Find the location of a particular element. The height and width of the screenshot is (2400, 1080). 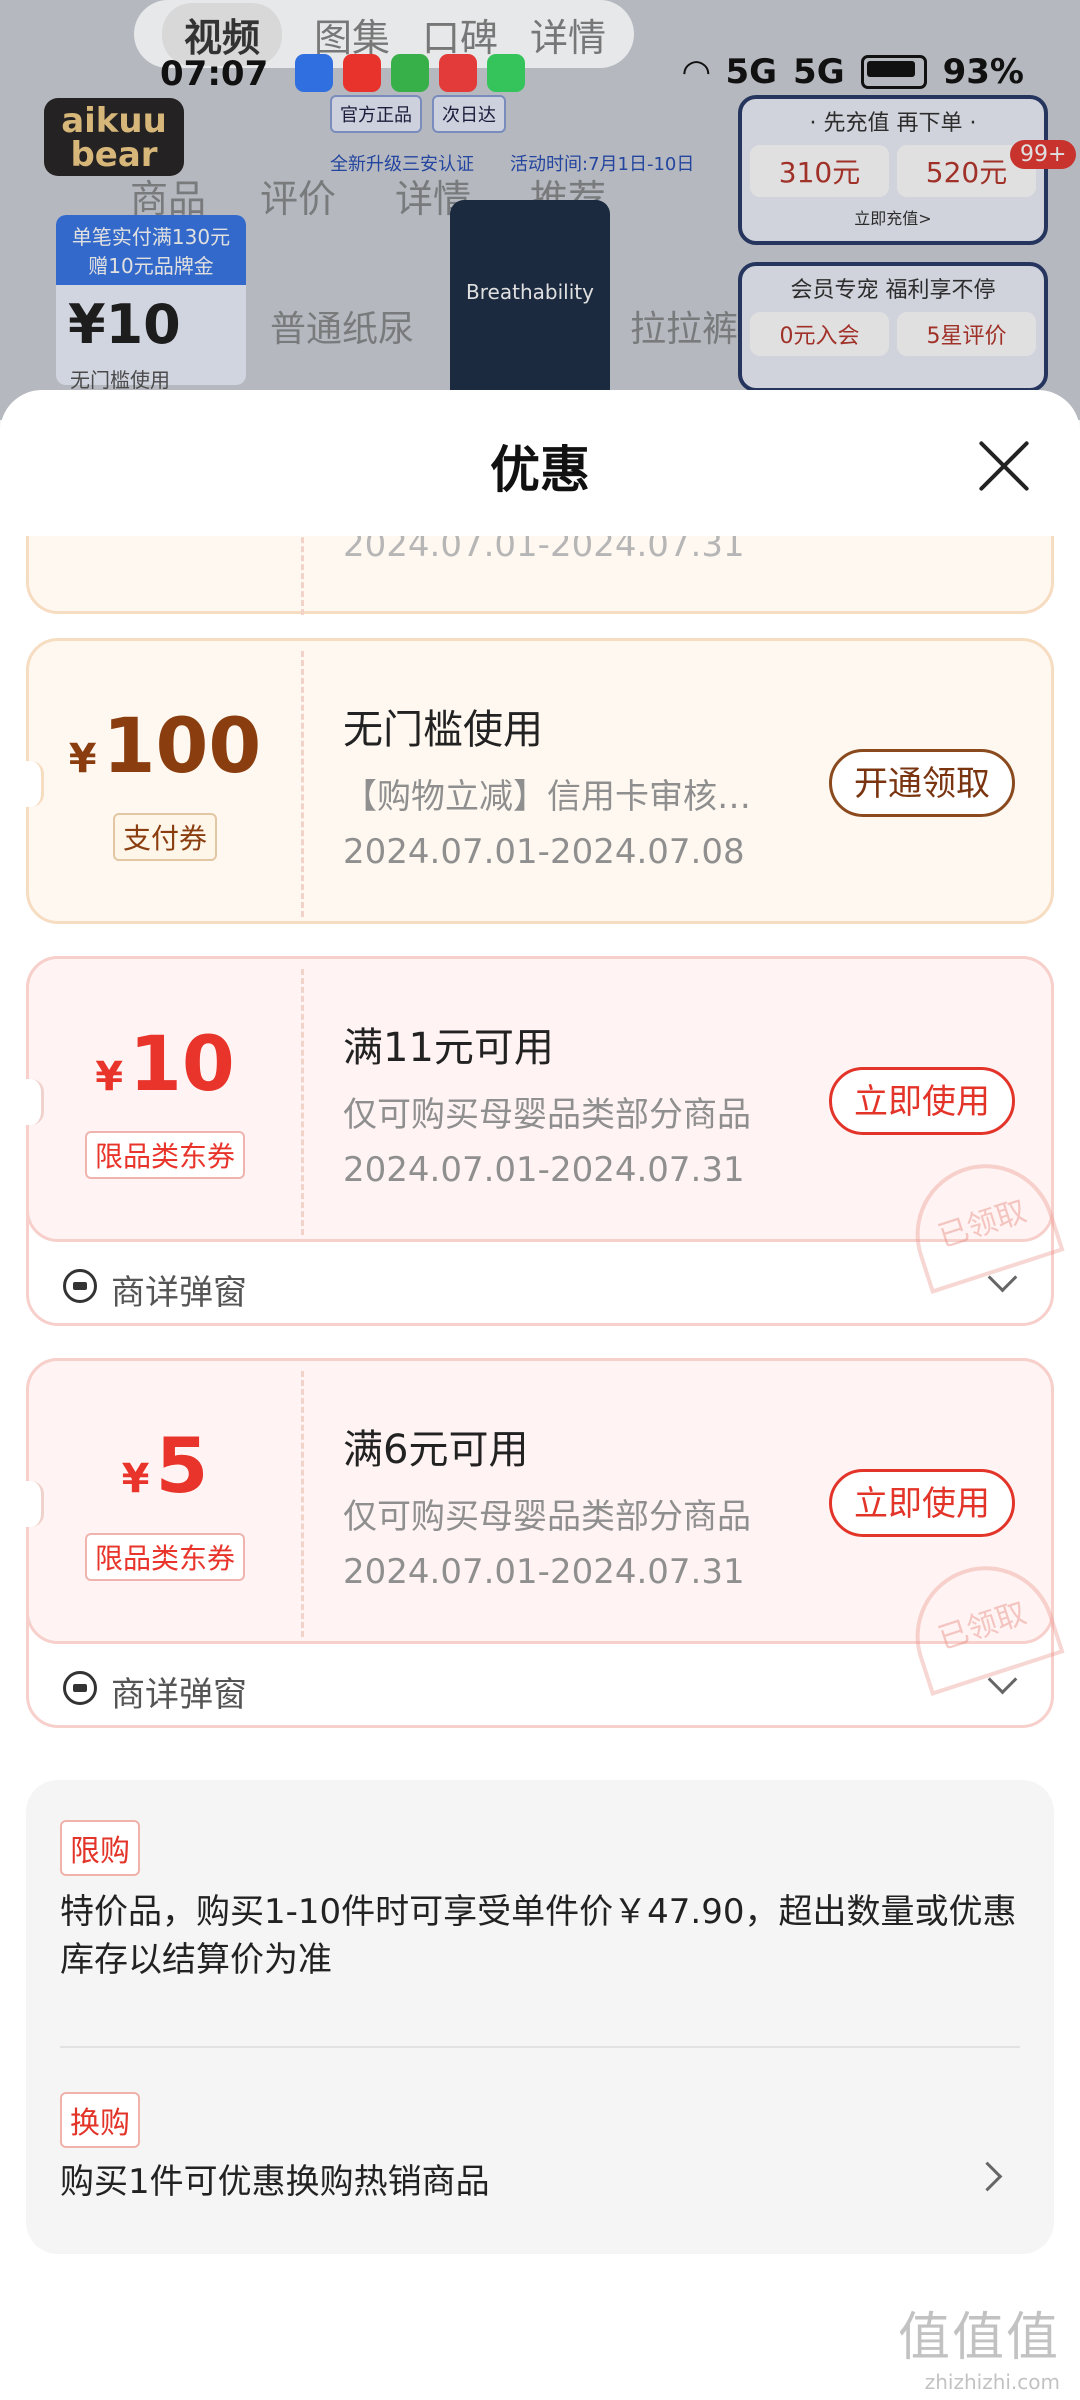

coupon-info: 满6元可用 仅可购买母婴品类部分商品 2024.07.01-2024.07.31 is located at coordinates (573, 1504).